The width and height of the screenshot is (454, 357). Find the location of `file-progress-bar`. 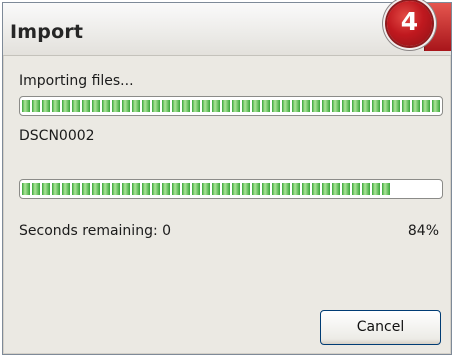

file-progress-bar is located at coordinates (231, 189).